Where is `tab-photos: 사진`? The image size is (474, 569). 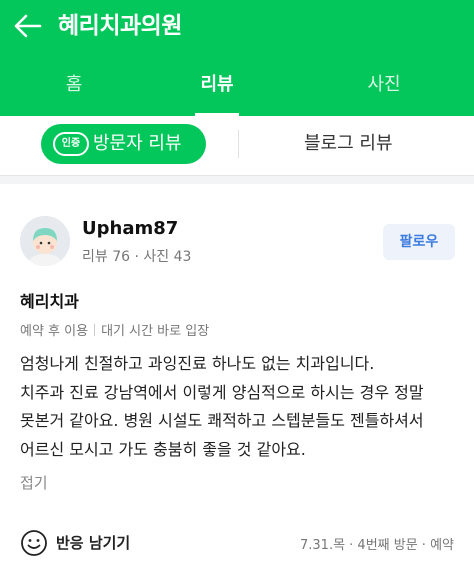 tab-photos: 사진 is located at coordinates (384, 85).